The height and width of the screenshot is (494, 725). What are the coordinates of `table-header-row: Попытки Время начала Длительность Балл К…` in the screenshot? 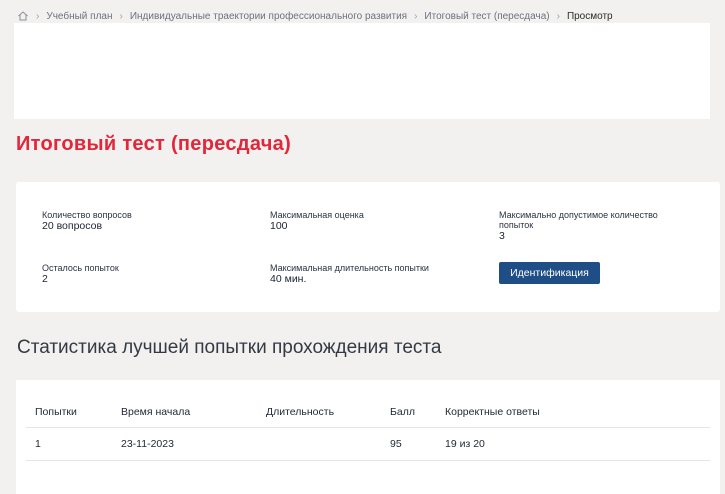 It's located at (368, 414).